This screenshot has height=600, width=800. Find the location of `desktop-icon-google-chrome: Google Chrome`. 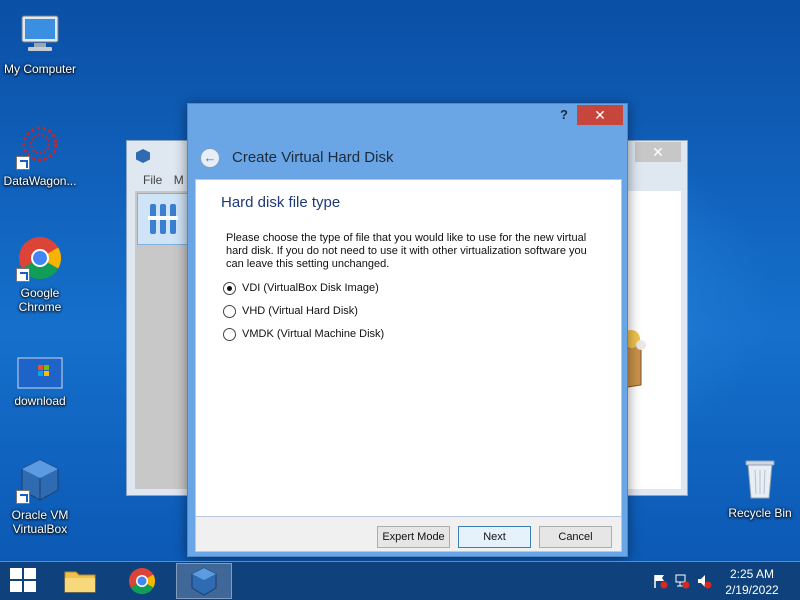

desktop-icon-google-chrome: Google Chrome is located at coordinates (40, 274).